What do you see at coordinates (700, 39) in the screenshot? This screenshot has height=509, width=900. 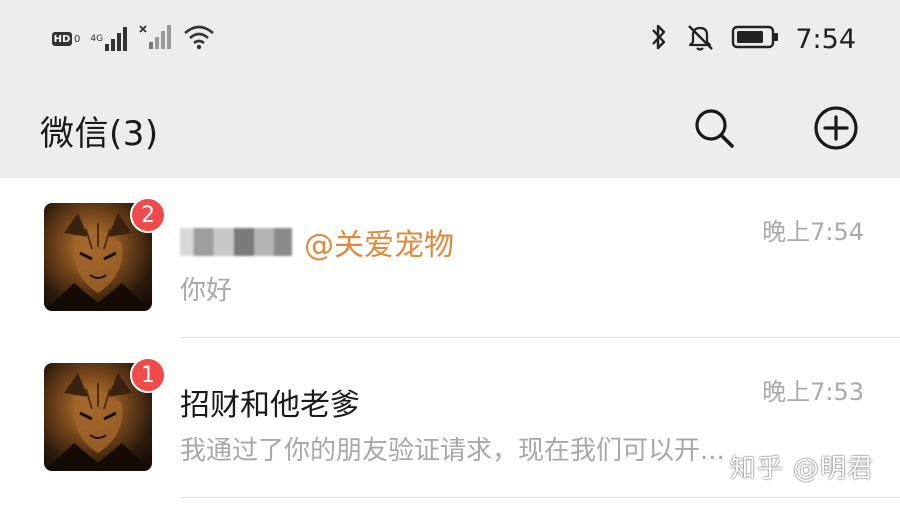 I see `mute-icon` at bounding box center [700, 39].